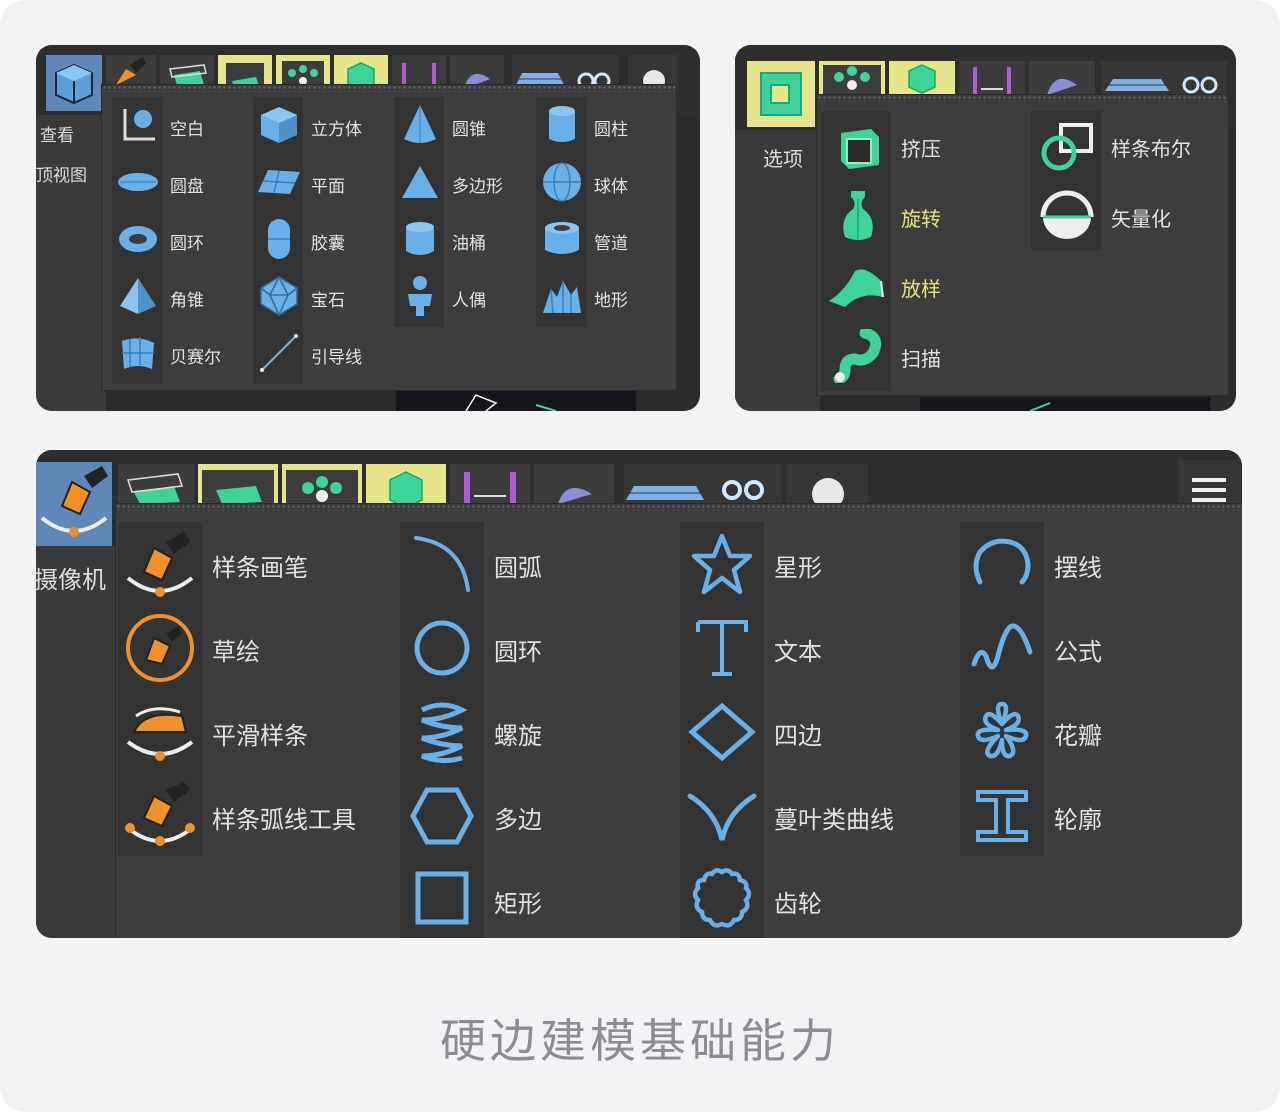 This screenshot has height=1112, width=1280. What do you see at coordinates (611, 186) in the screenshot?
I see `menu-item-label: 球体` at bounding box center [611, 186].